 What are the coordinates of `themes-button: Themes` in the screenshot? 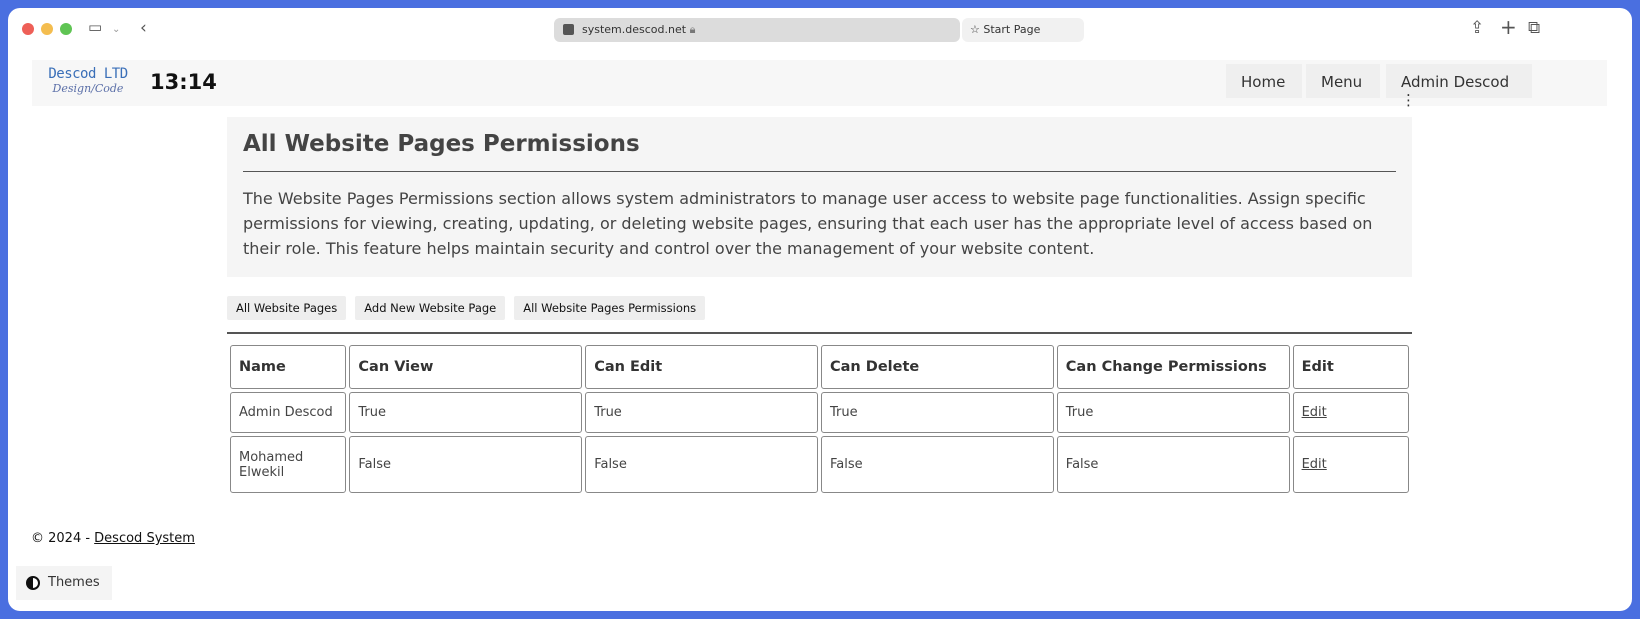 It's located at (64, 583).